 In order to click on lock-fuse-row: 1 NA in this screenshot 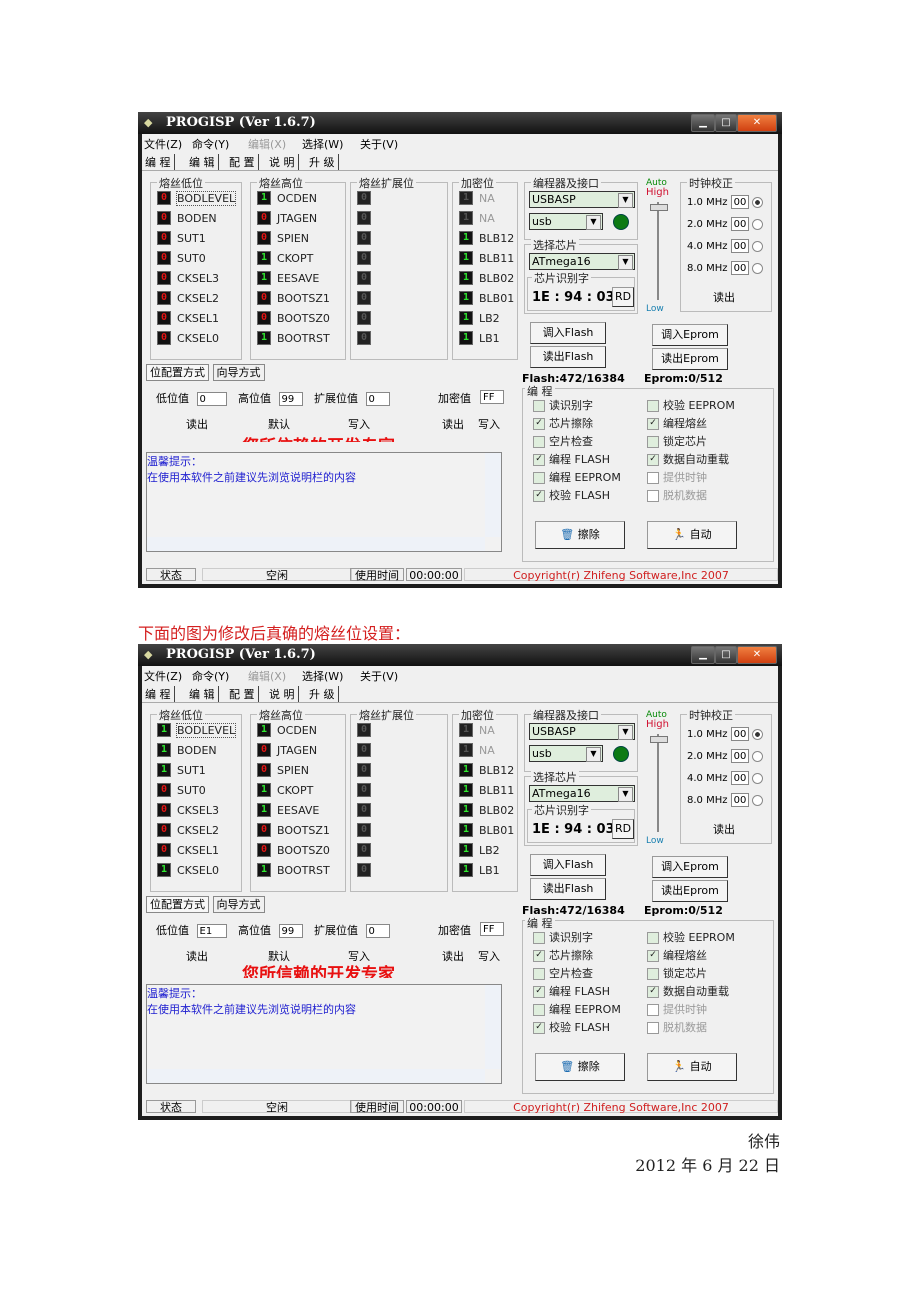, I will do `click(477, 750)`.